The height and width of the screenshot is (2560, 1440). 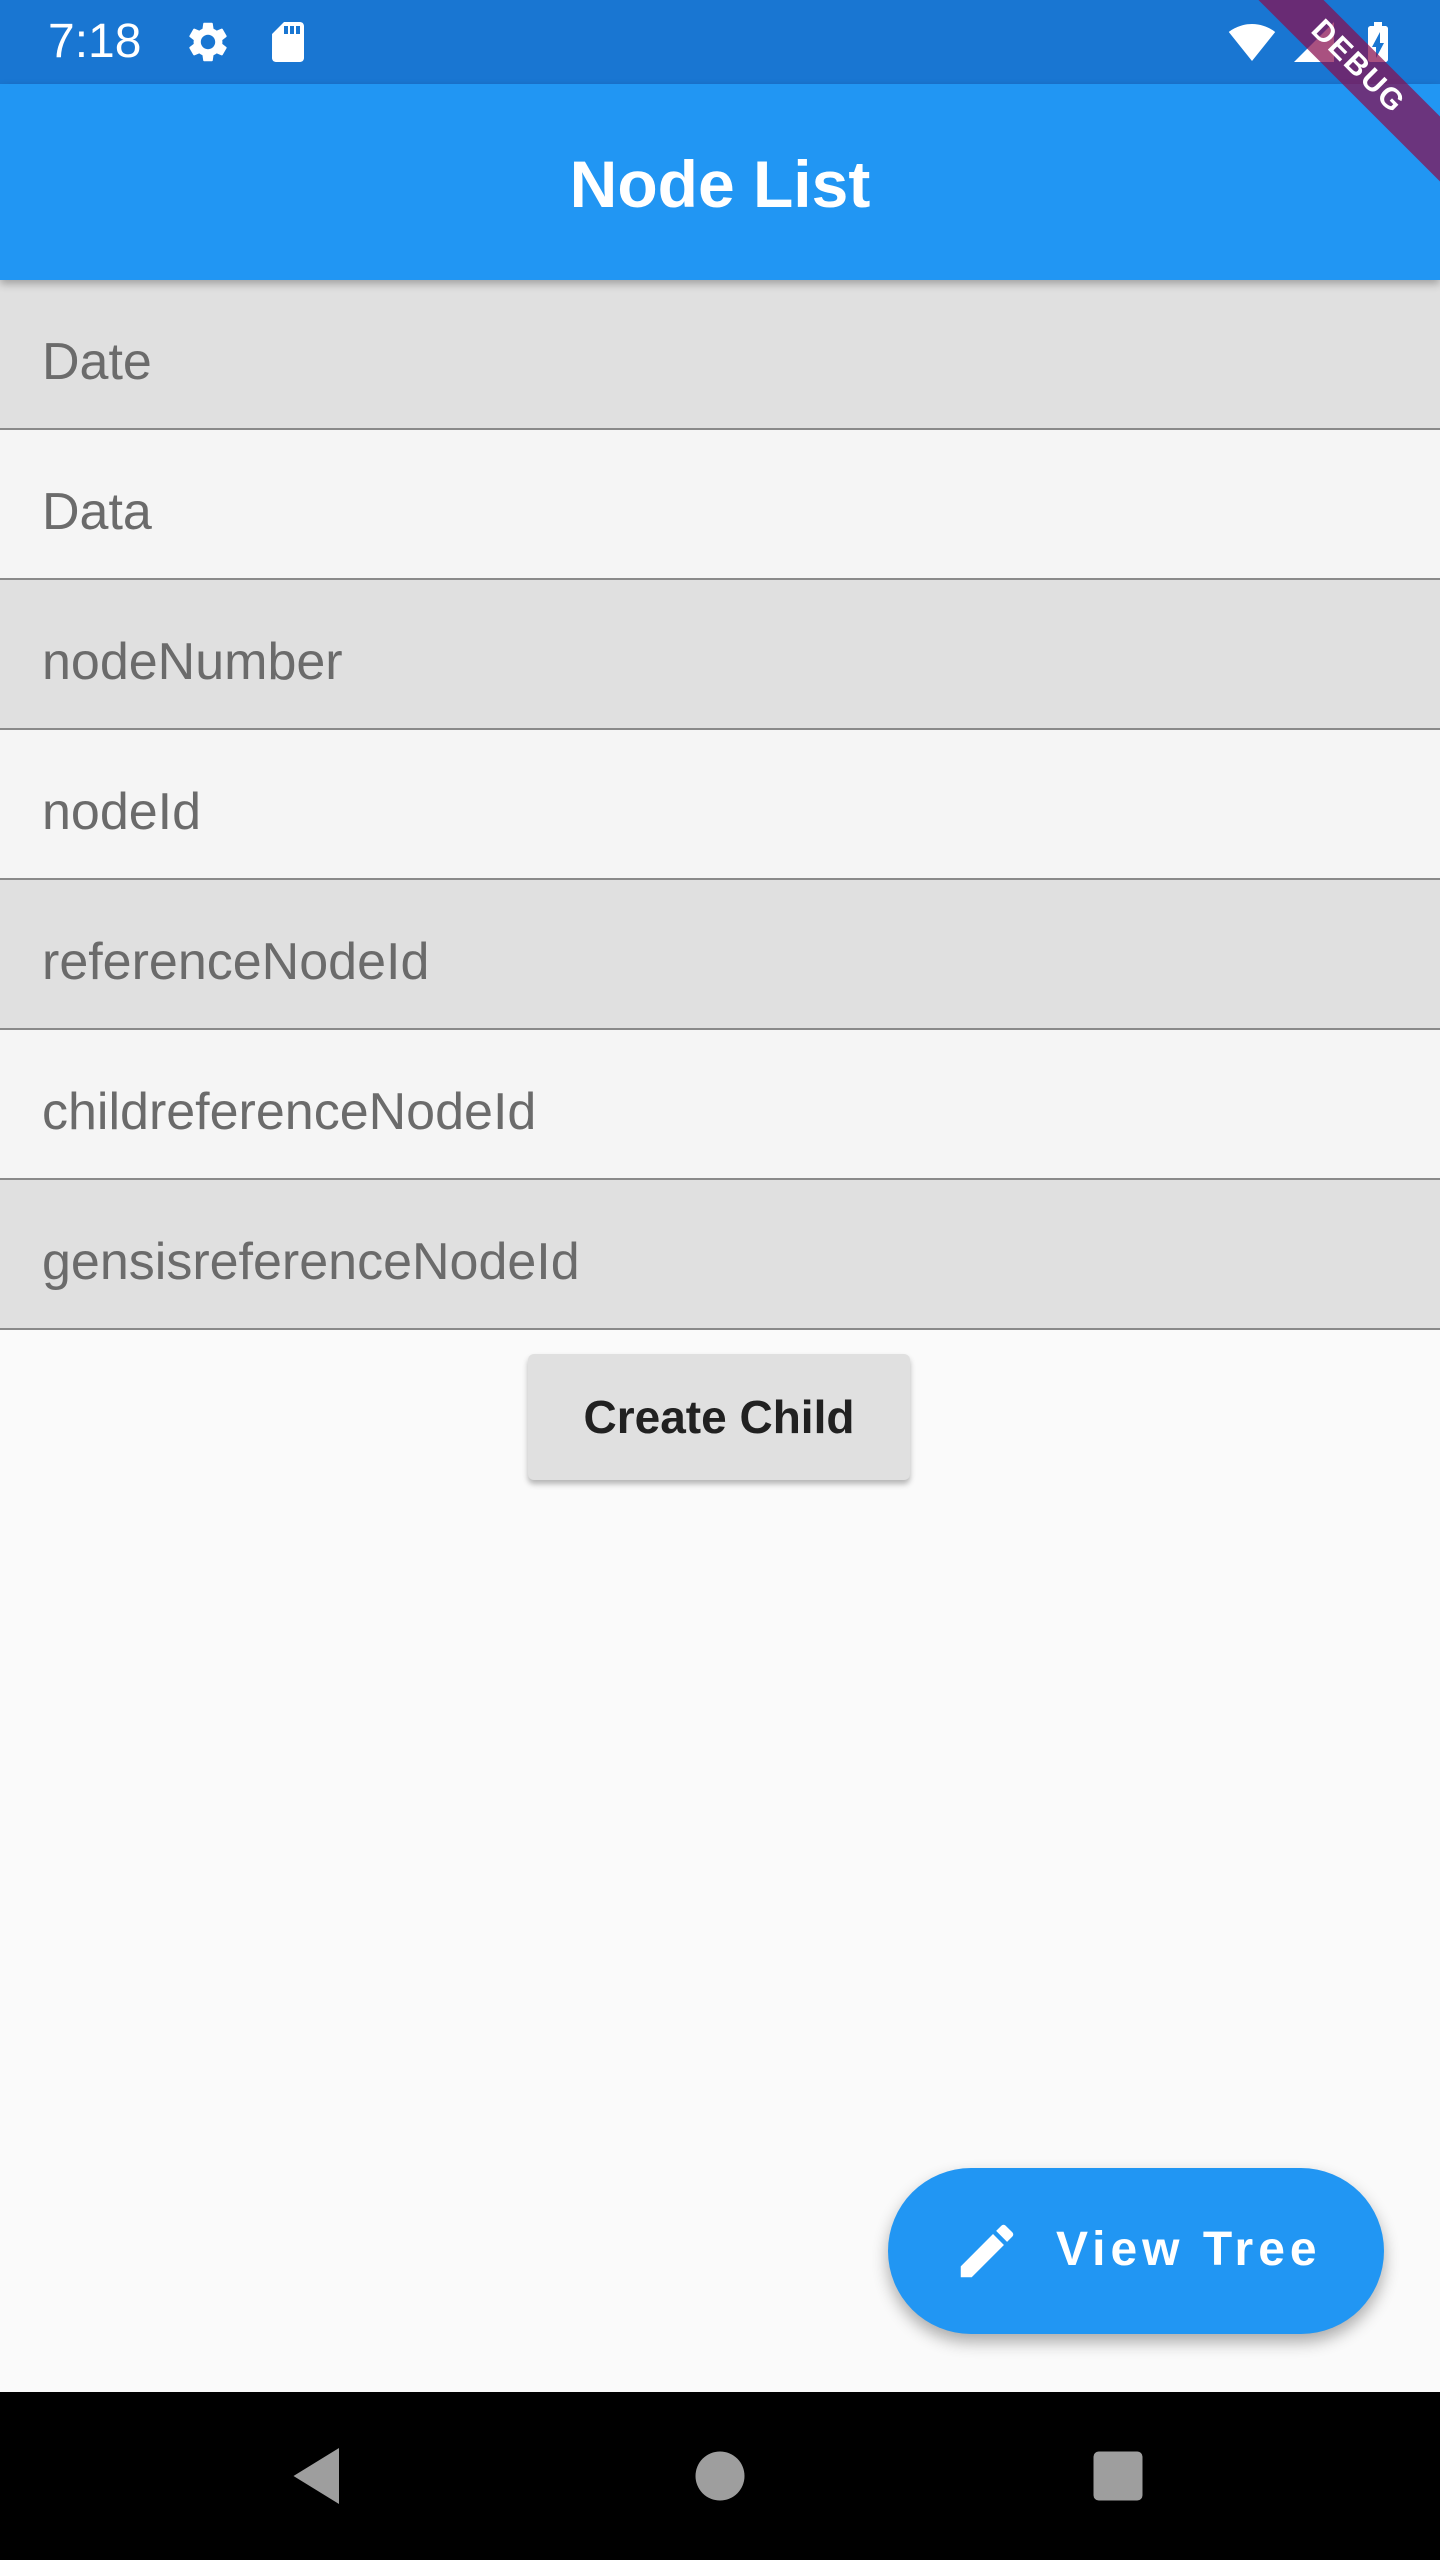 I want to click on field-genesis-reference-node-id: gensisreferenceNodeId, so click(x=720, y=1255).